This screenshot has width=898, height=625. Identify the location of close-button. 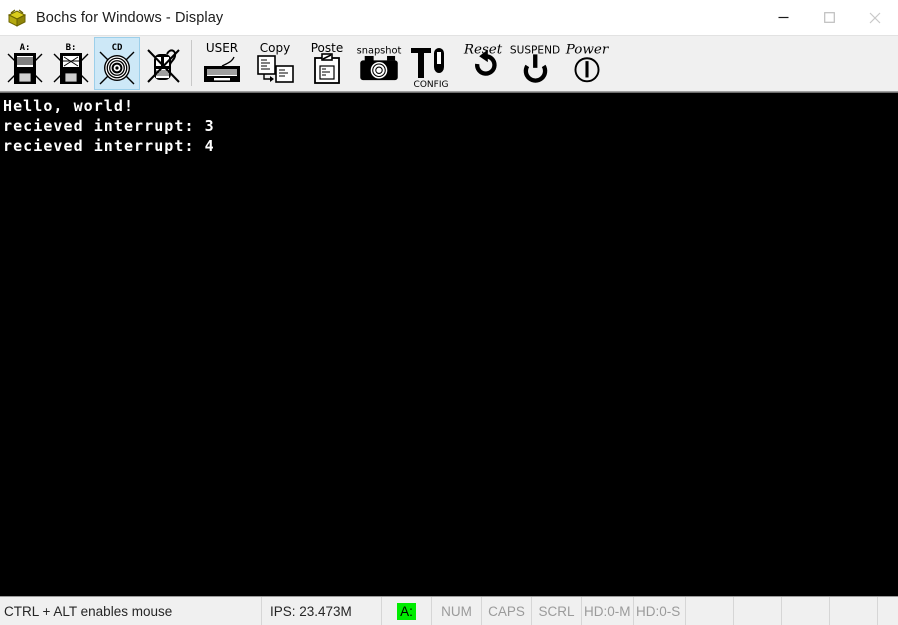
(875, 17).